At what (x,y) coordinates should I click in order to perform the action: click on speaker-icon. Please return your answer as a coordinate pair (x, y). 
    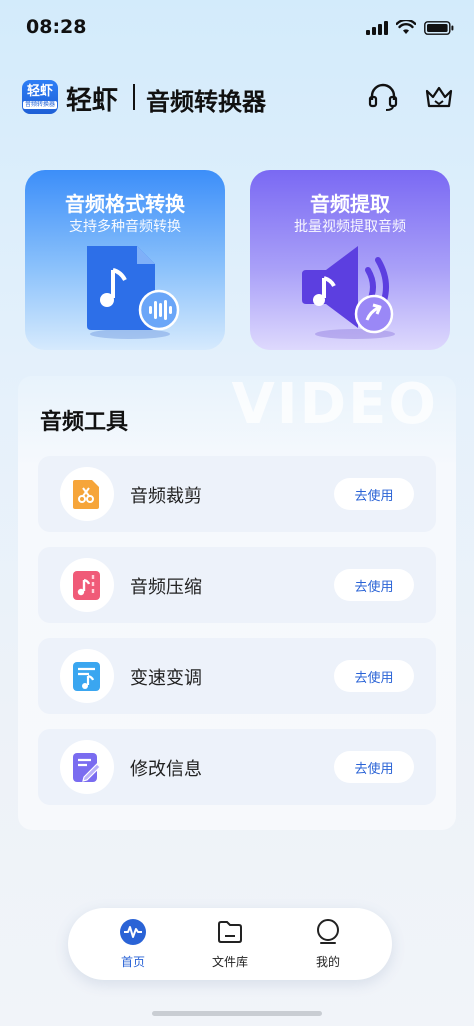
    Looking at the image, I should click on (348, 292).